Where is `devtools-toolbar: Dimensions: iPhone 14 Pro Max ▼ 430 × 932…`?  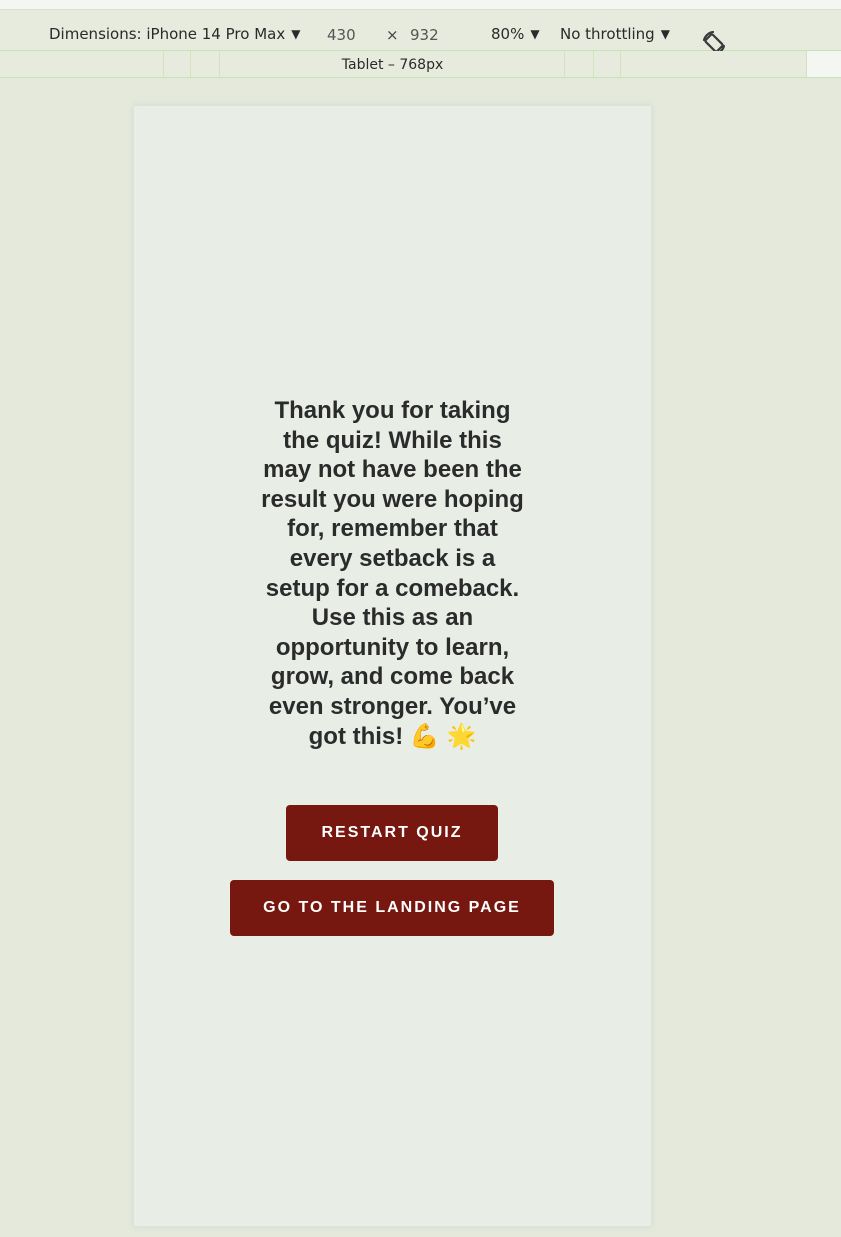 devtools-toolbar: Dimensions: iPhone 14 Pro Max ▼ 430 × 932… is located at coordinates (420, 33).